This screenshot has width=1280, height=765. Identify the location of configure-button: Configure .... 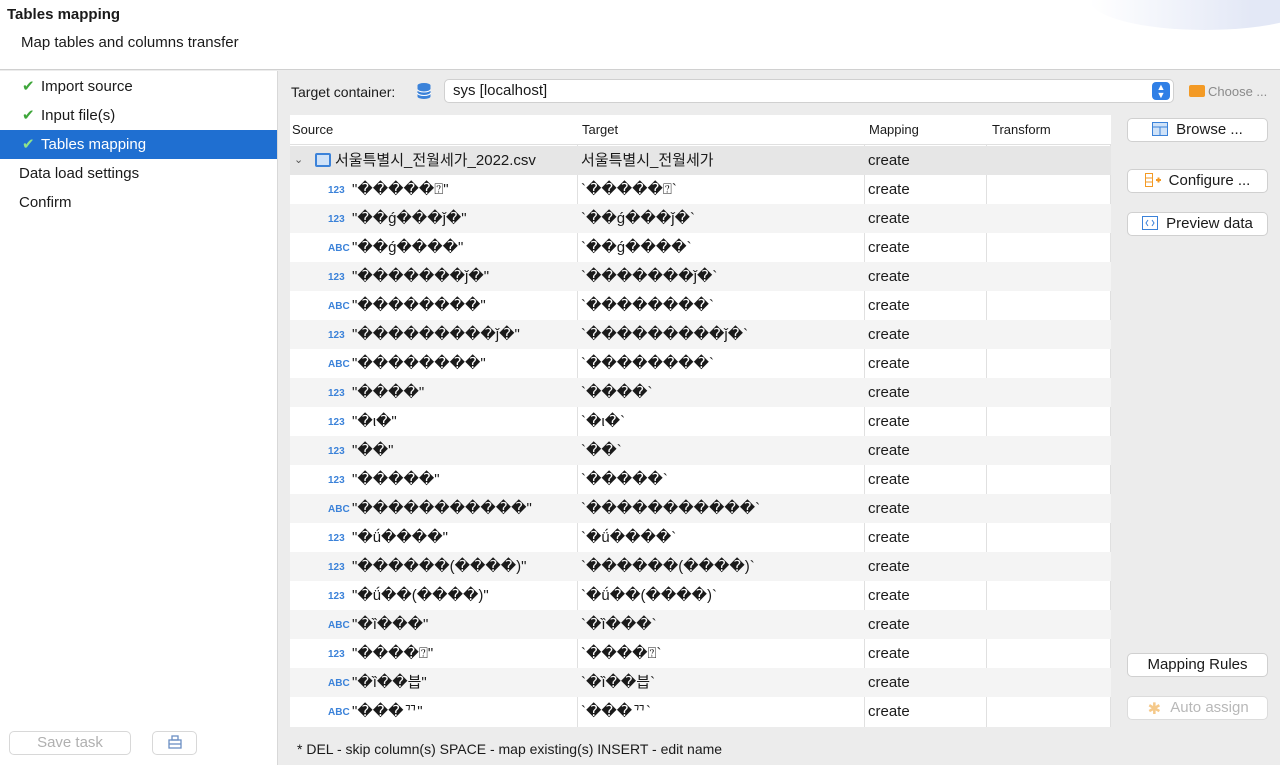
(1197, 181).